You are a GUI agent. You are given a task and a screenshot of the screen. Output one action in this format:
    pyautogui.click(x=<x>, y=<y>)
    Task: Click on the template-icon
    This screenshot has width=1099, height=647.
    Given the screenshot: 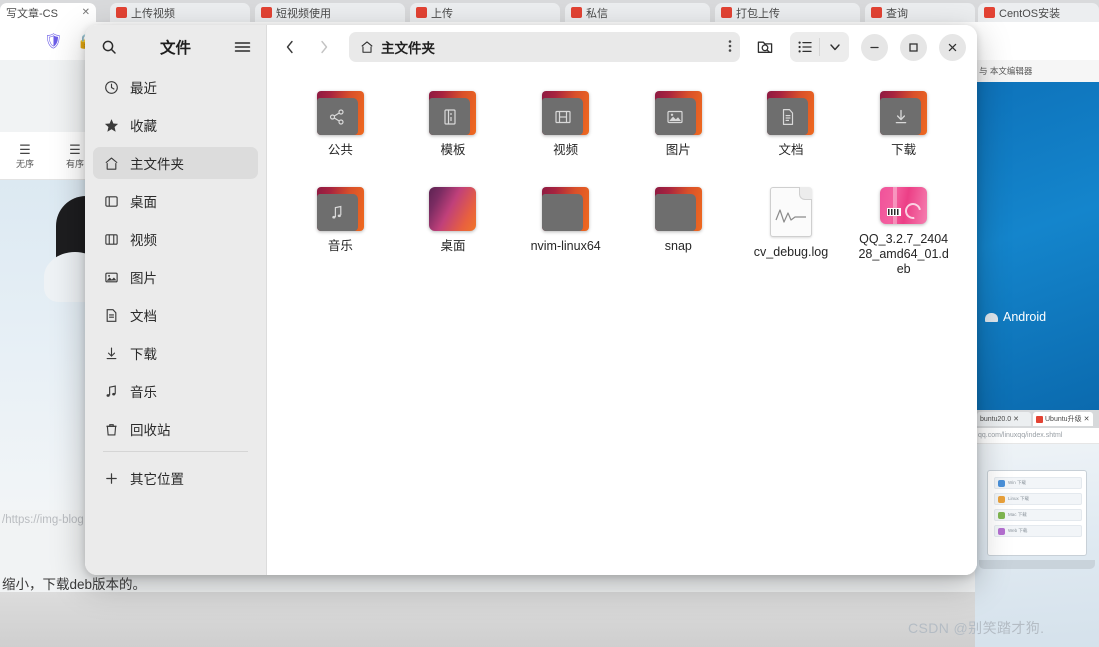 What is the action you would take?
    pyautogui.click(x=453, y=113)
    